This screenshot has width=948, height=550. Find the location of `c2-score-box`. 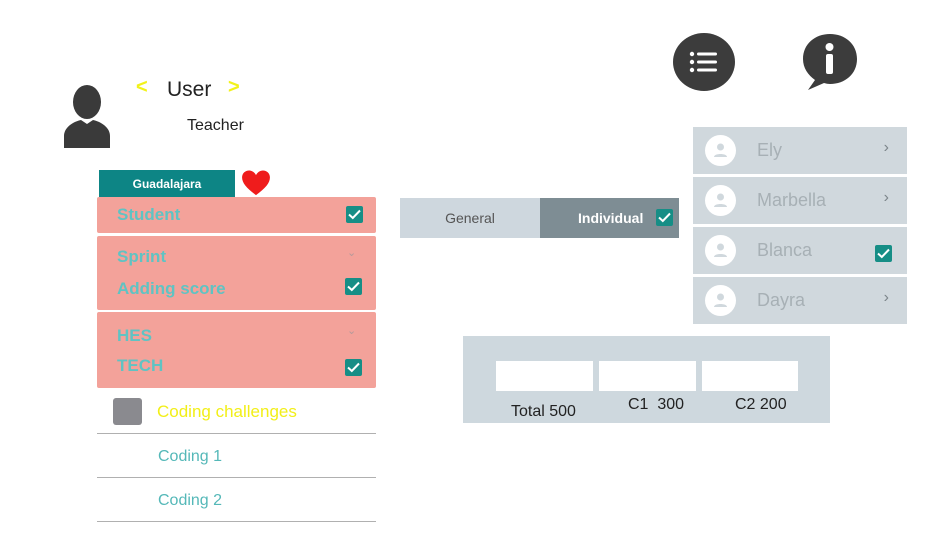

c2-score-box is located at coordinates (750, 376).